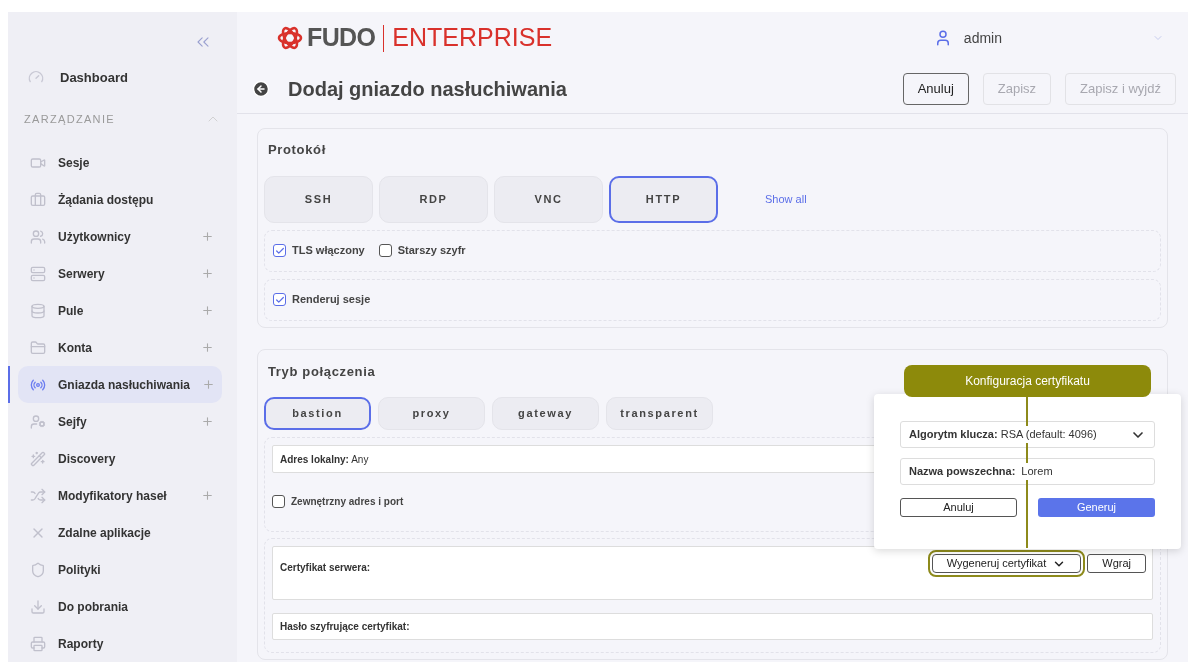  Describe the element at coordinates (93, 607) in the screenshot. I see `sidebar-label: Do pobrania` at that location.